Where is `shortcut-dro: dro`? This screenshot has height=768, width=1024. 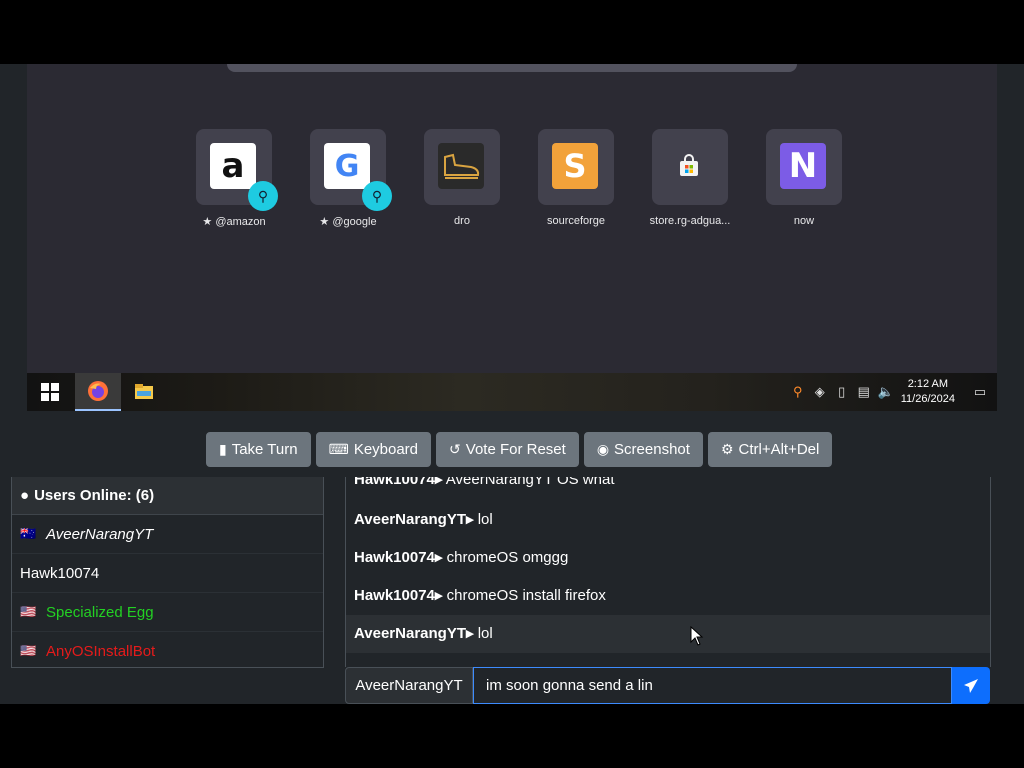
shortcut-dro: dro is located at coordinates (462, 178).